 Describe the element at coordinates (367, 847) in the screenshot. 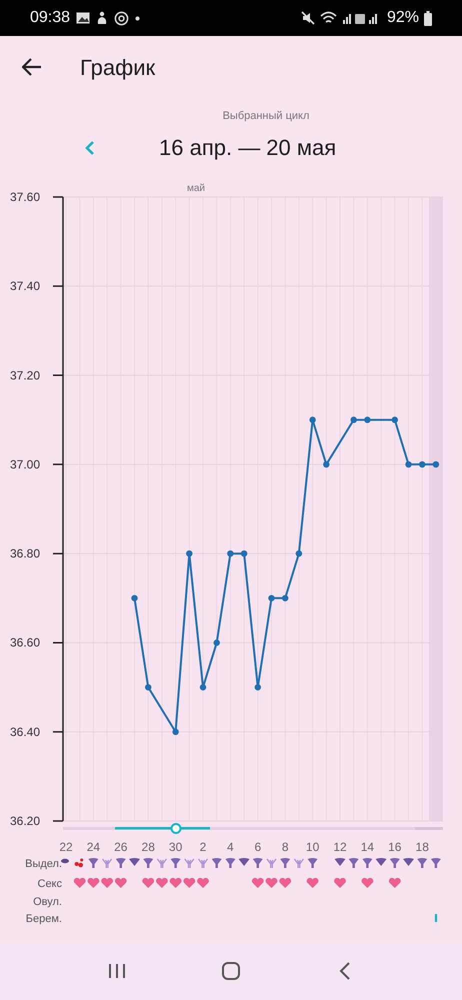

I see `axis-label: 14` at that location.